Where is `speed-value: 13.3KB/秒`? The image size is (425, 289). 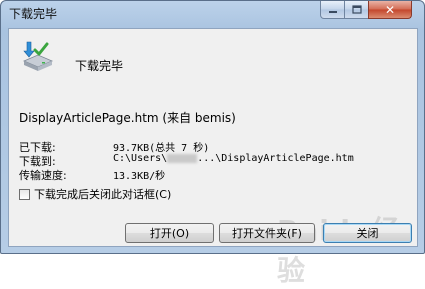 speed-value: 13.3KB/秒 is located at coordinates (139, 176).